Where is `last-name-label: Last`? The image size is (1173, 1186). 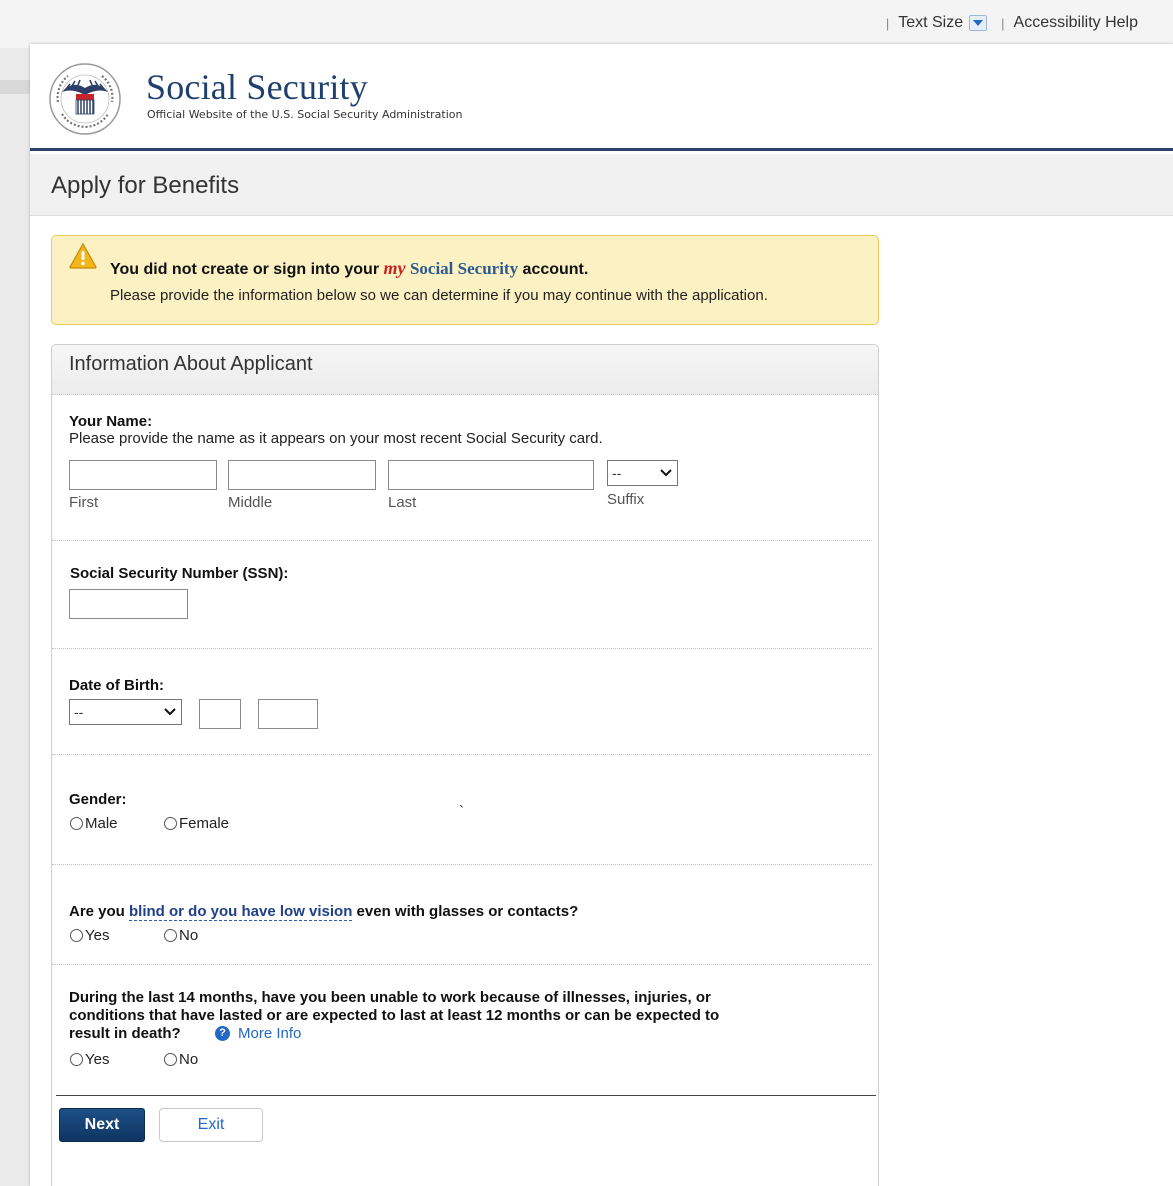 last-name-label: Last is located at coordinates (402, 502).